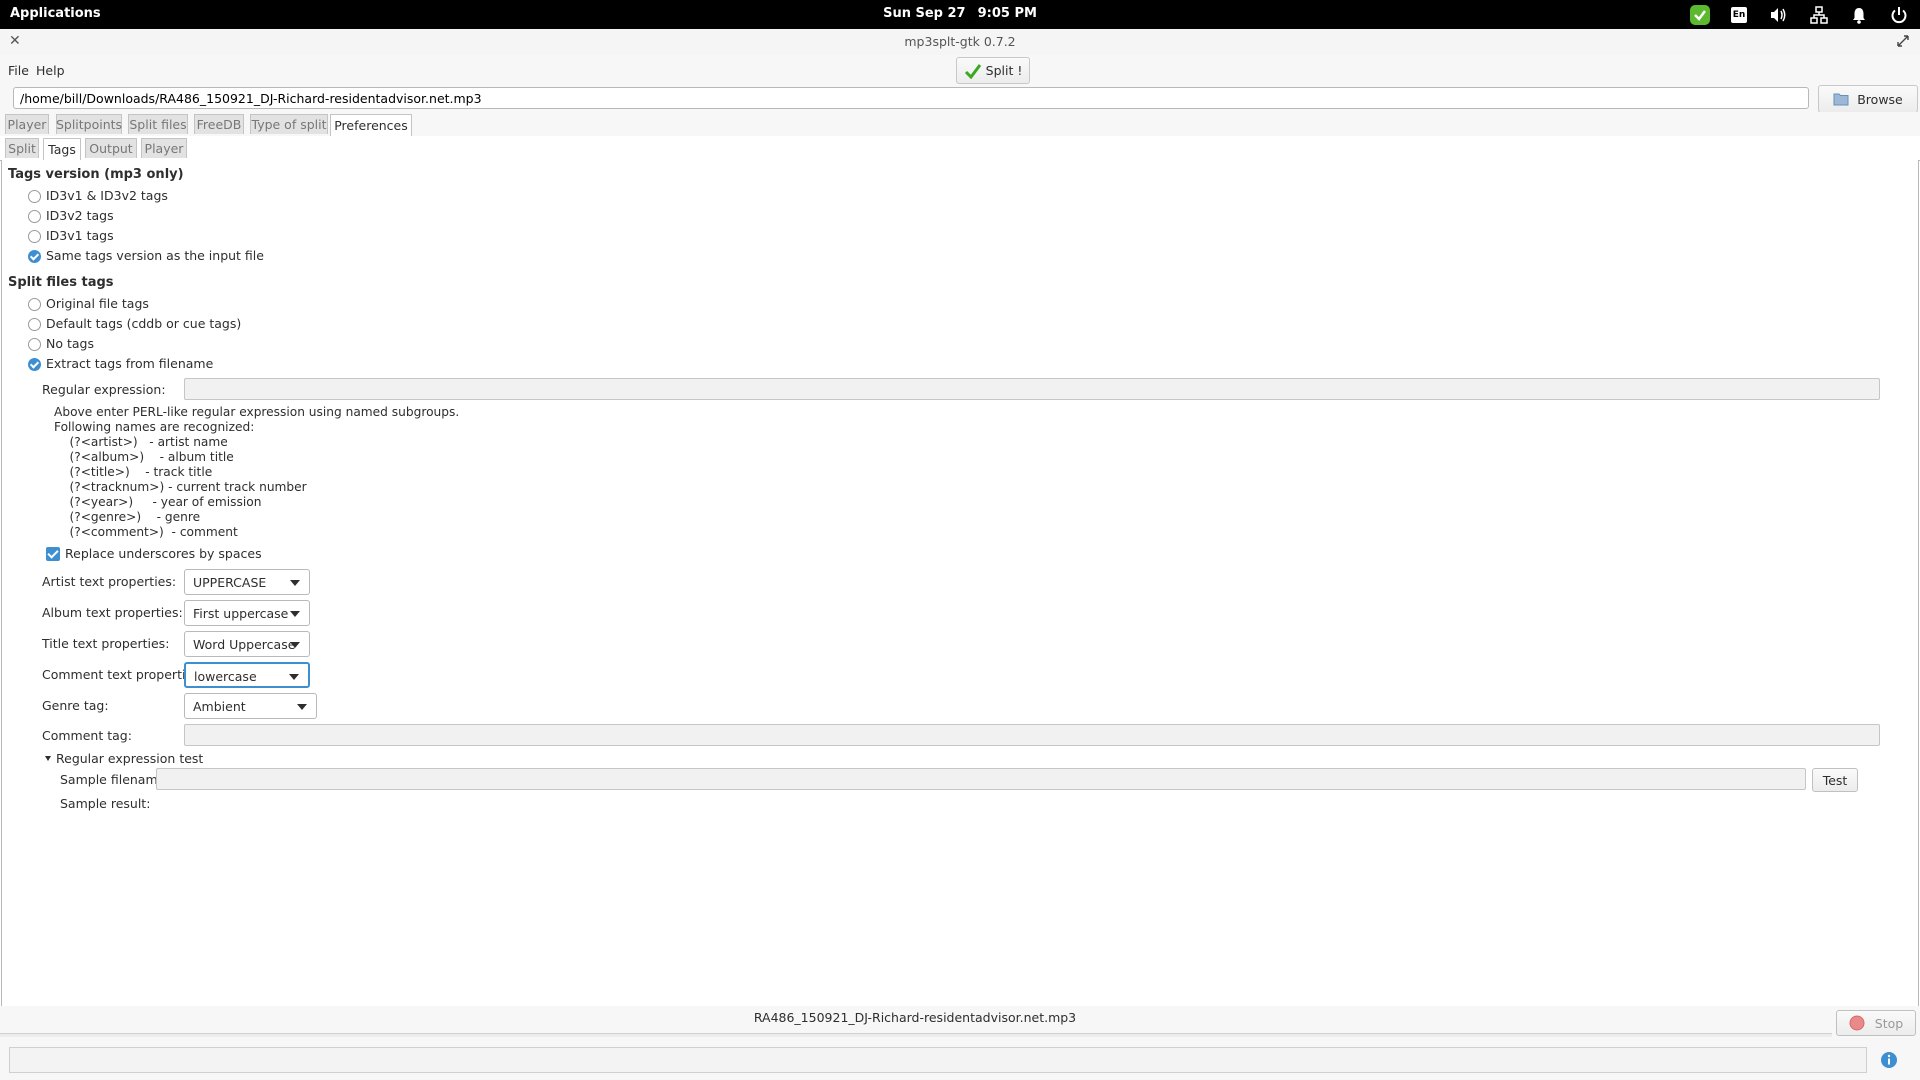 Image resolution: width=1920 pixels, height=1080 pixels. I want to click on network-icon, so click(1819, 15).